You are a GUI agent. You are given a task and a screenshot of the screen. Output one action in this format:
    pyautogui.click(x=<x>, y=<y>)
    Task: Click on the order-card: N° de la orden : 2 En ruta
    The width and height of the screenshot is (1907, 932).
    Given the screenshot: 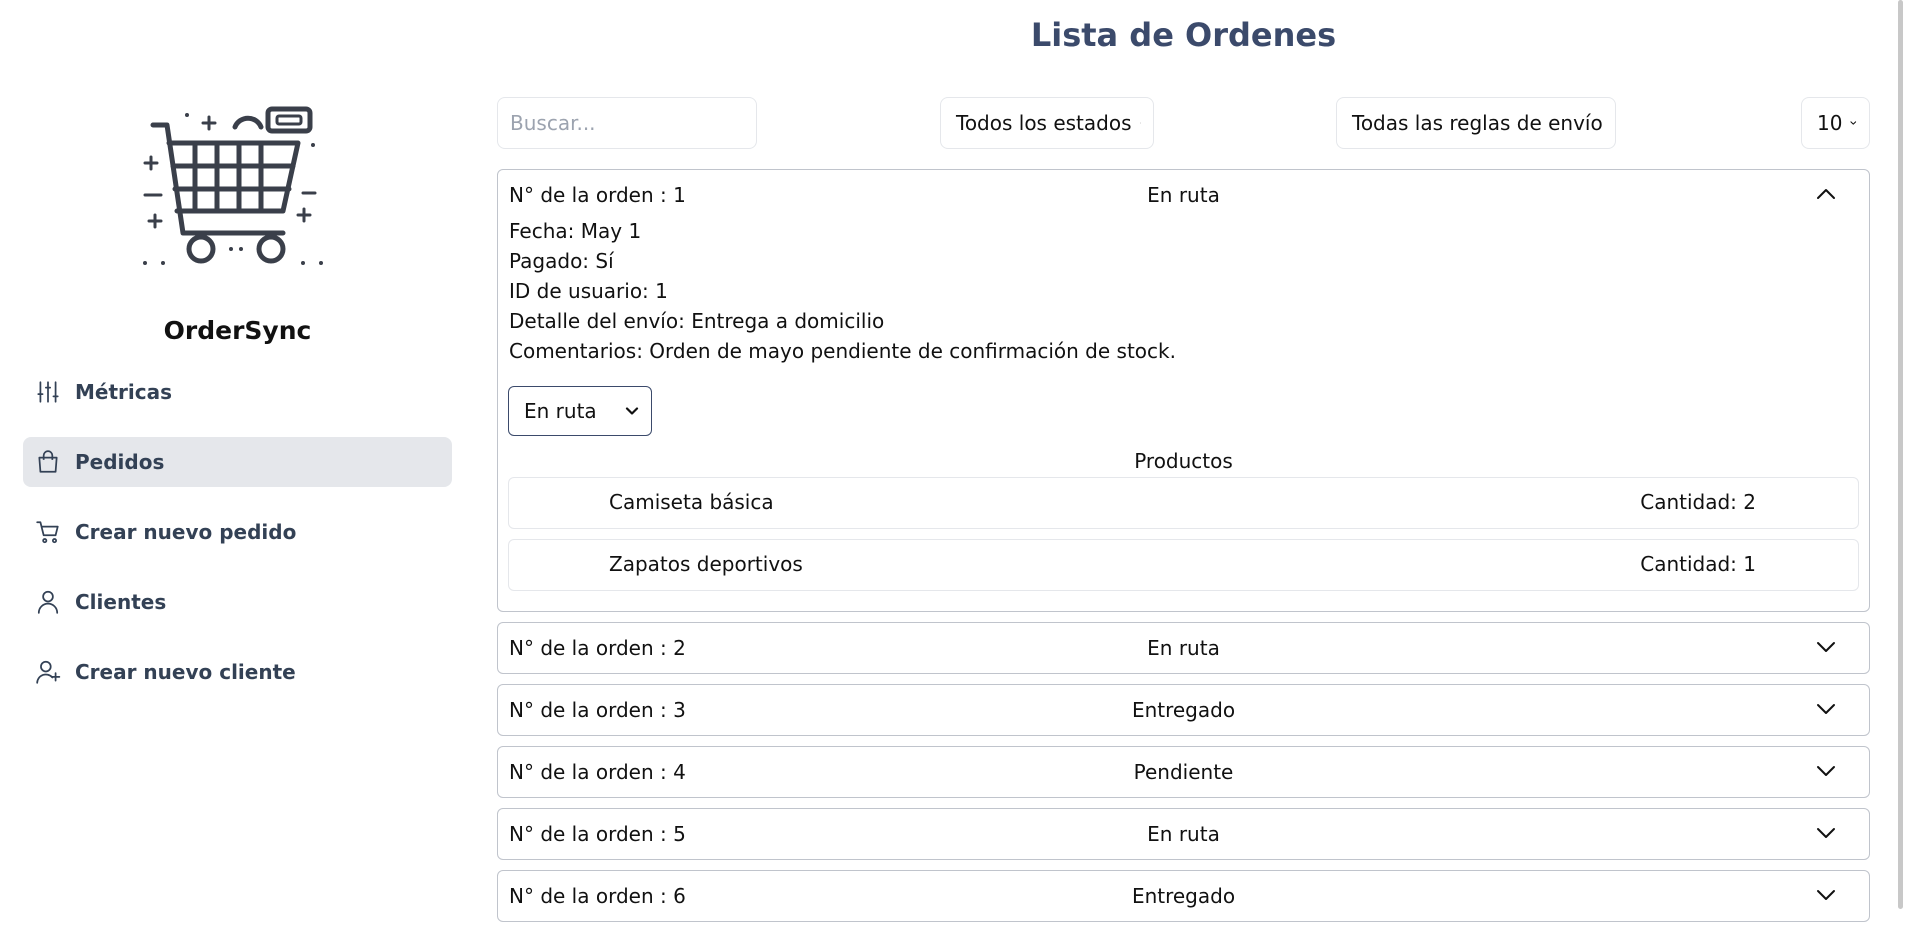 What is the action you would take?
    pyautogui.click(x=1183, y=648)
    